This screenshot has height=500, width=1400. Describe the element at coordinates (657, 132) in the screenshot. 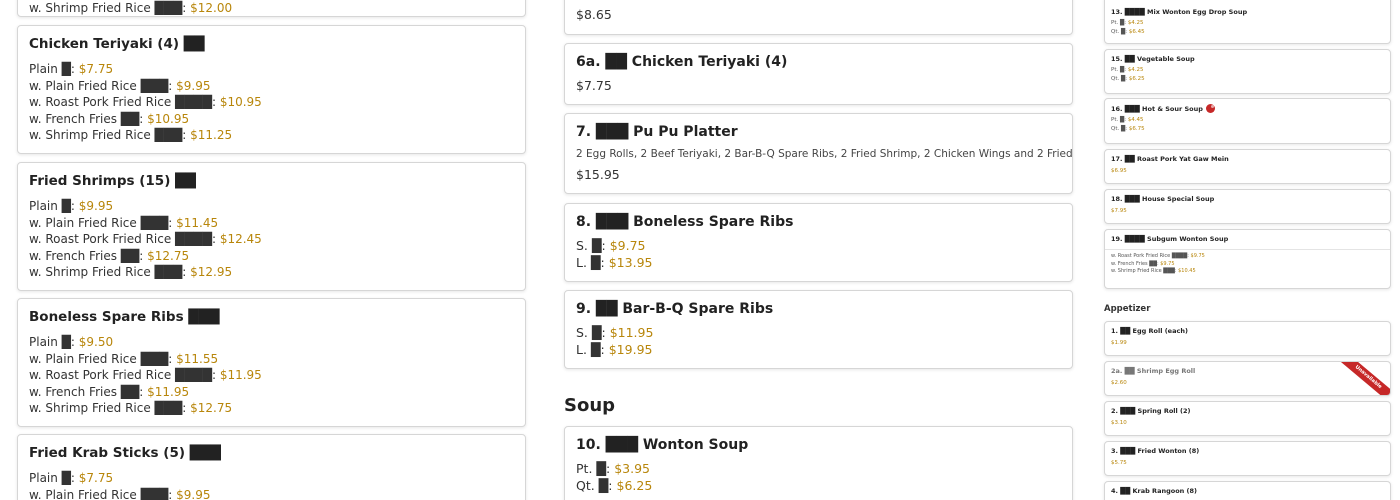

I see `item-title: 7. ███ Pu Pu Platter` at that location.